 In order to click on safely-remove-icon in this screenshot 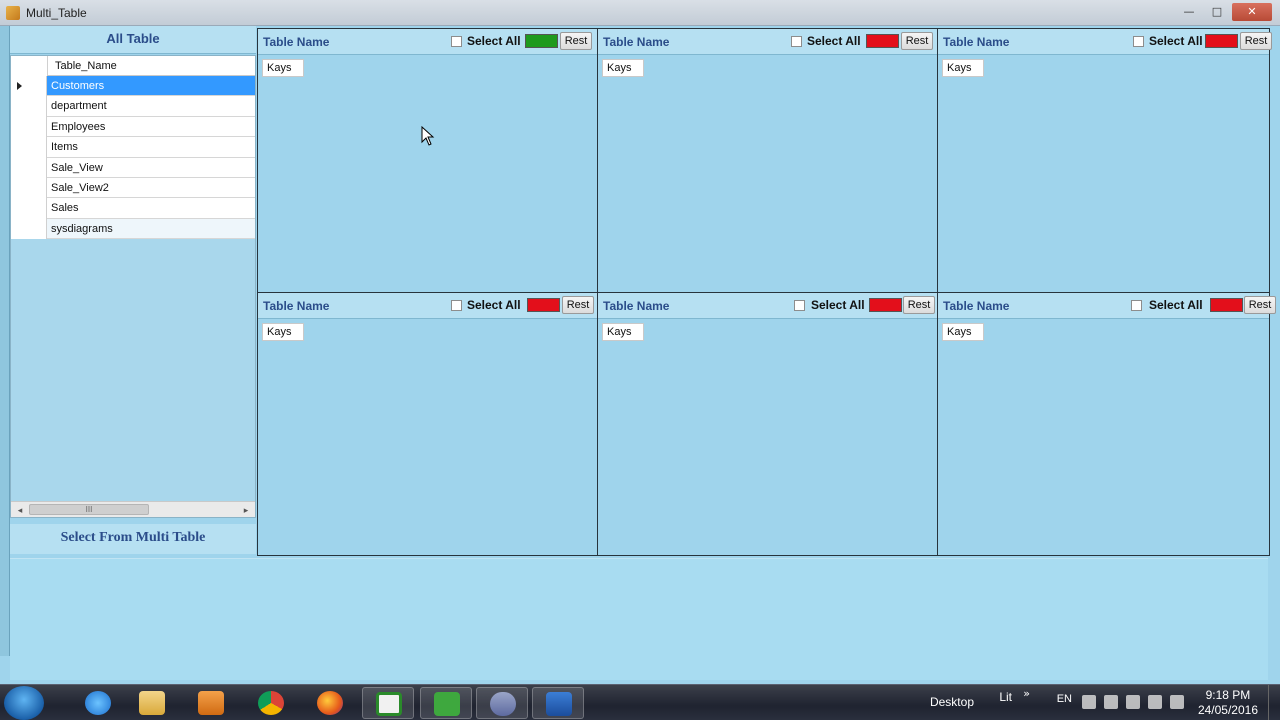, I will do `click(1133, 702)`.